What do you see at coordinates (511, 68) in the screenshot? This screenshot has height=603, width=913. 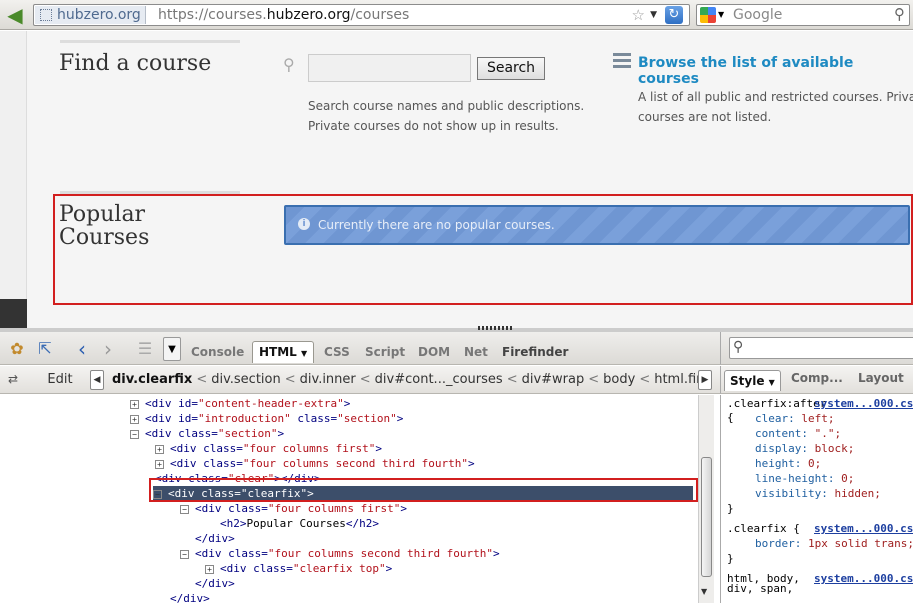 I see `search-button: Search` at bounding box center [511, 68].